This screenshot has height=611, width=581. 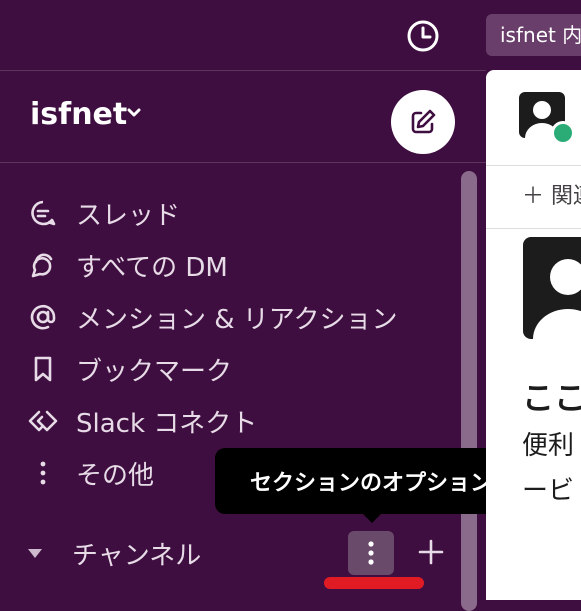 I want to click on main-text: ービ, so click(x=548, y=491).